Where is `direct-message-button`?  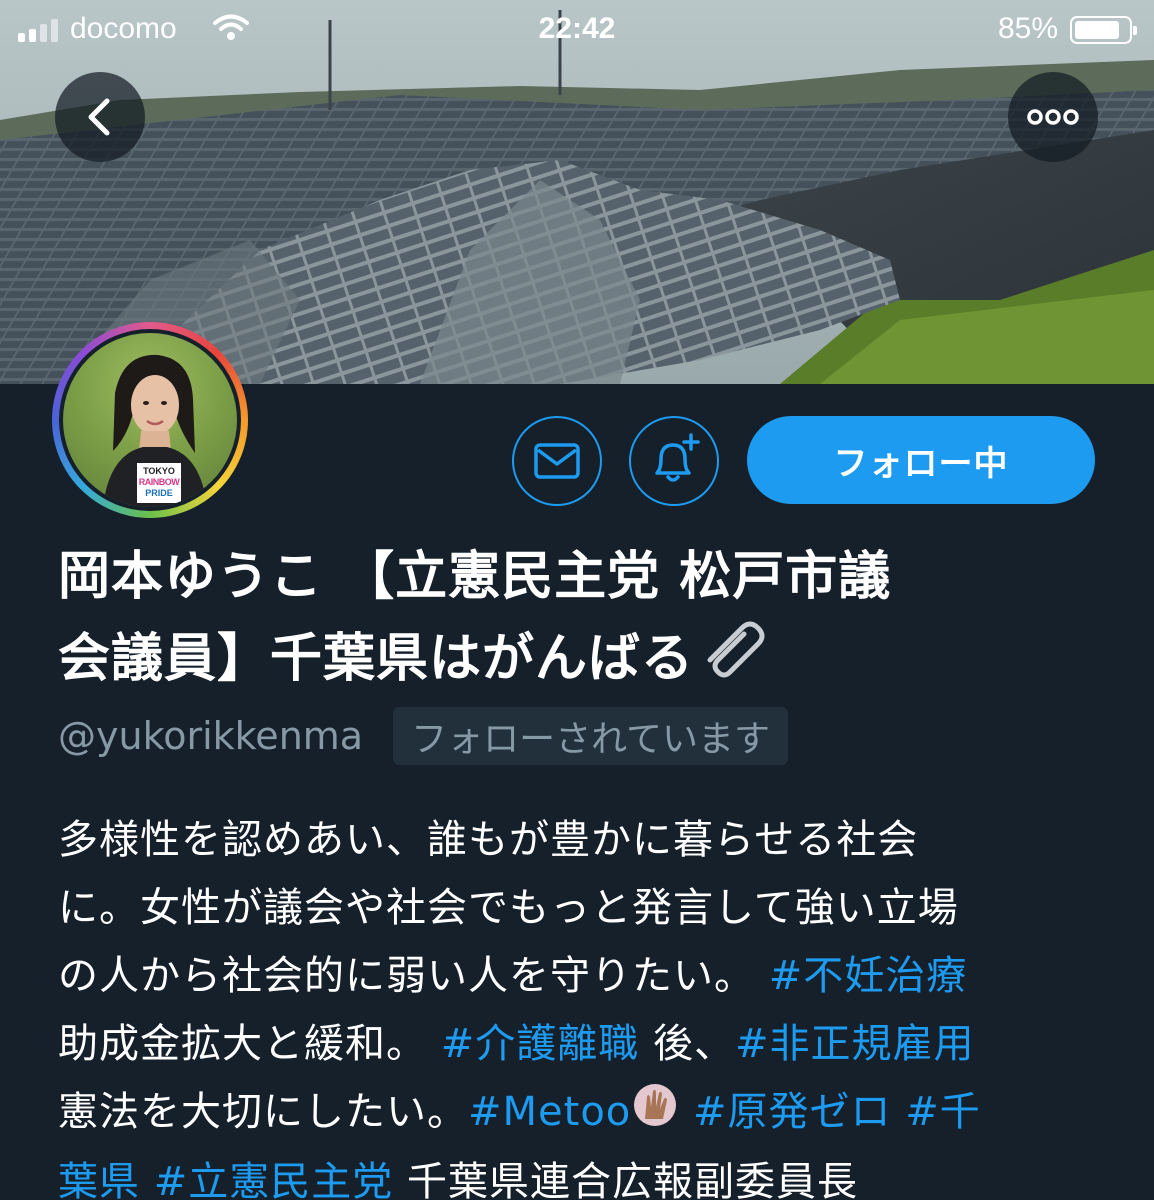
direct-message-button is located at coordinates (557, 461).